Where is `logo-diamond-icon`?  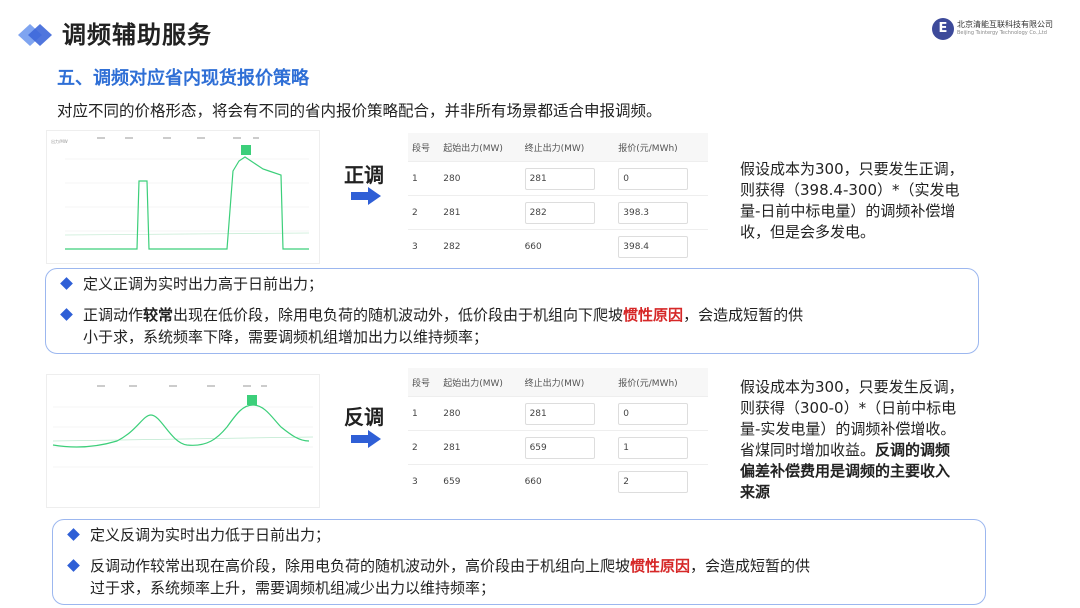
logo-diamond-icon is located at coordinates (35, 35).